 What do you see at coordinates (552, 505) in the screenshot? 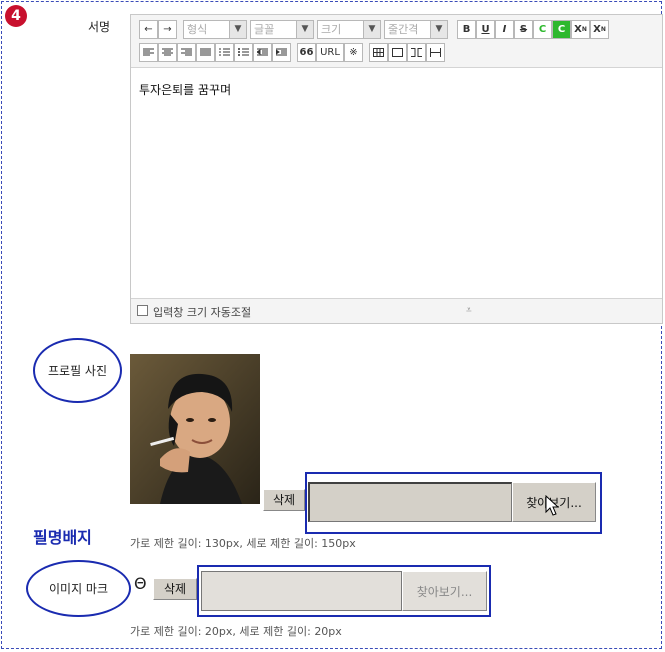
I see `mouse-cursor-icon` at bounding box center [552, 505].